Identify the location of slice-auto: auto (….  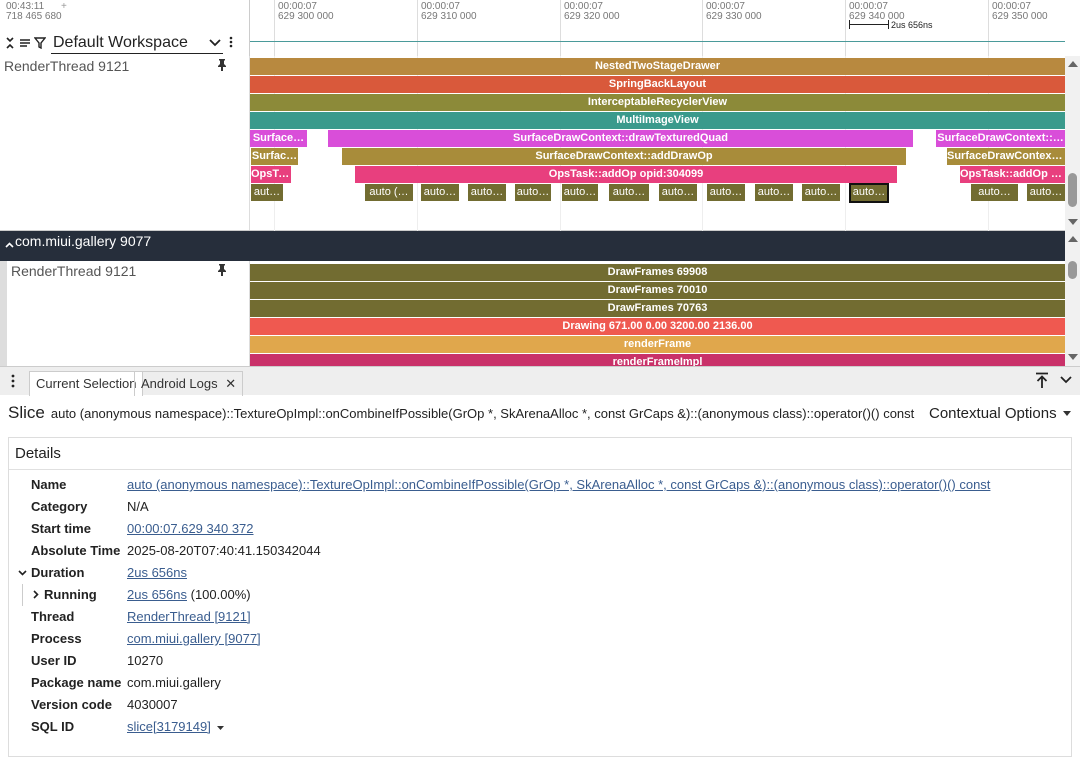
(389, 192).